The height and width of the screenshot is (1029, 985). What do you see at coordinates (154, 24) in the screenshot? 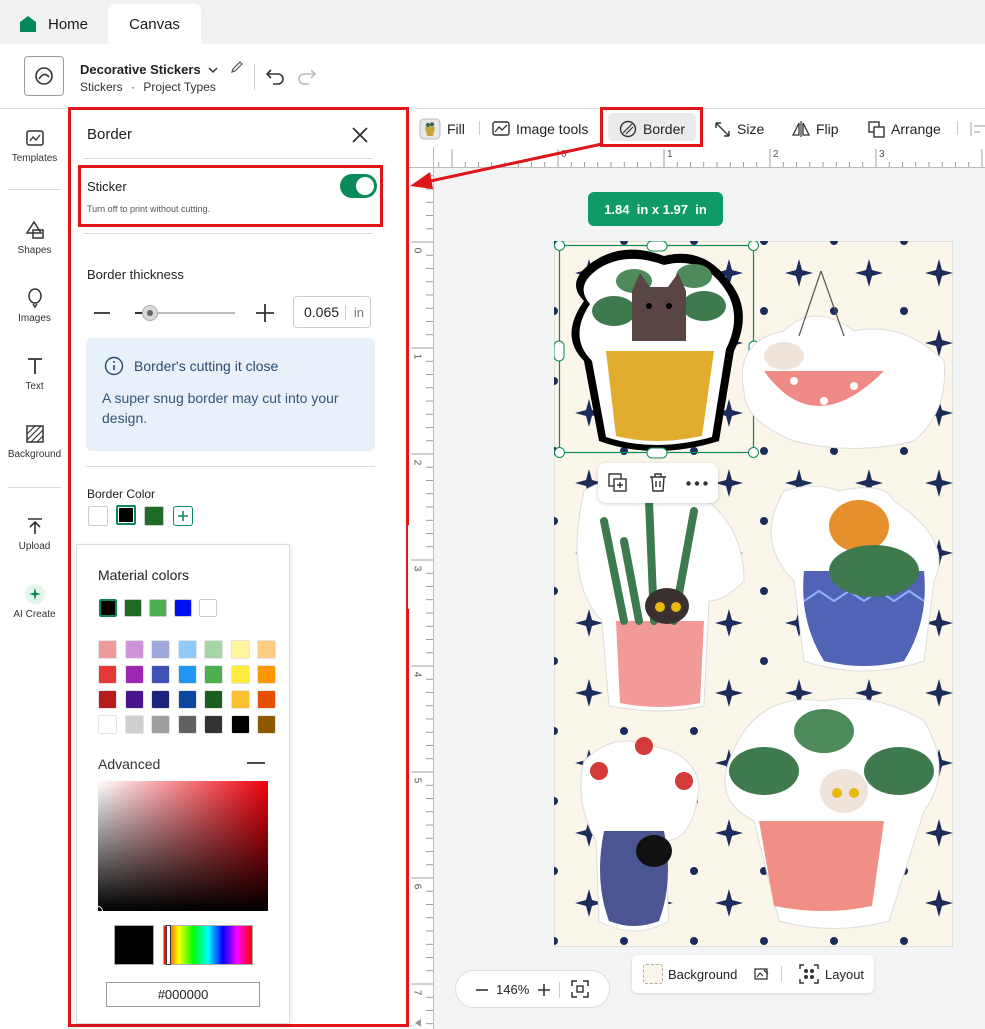
I see `tab-canvas: Canvas` at bounding box center [154, 24].